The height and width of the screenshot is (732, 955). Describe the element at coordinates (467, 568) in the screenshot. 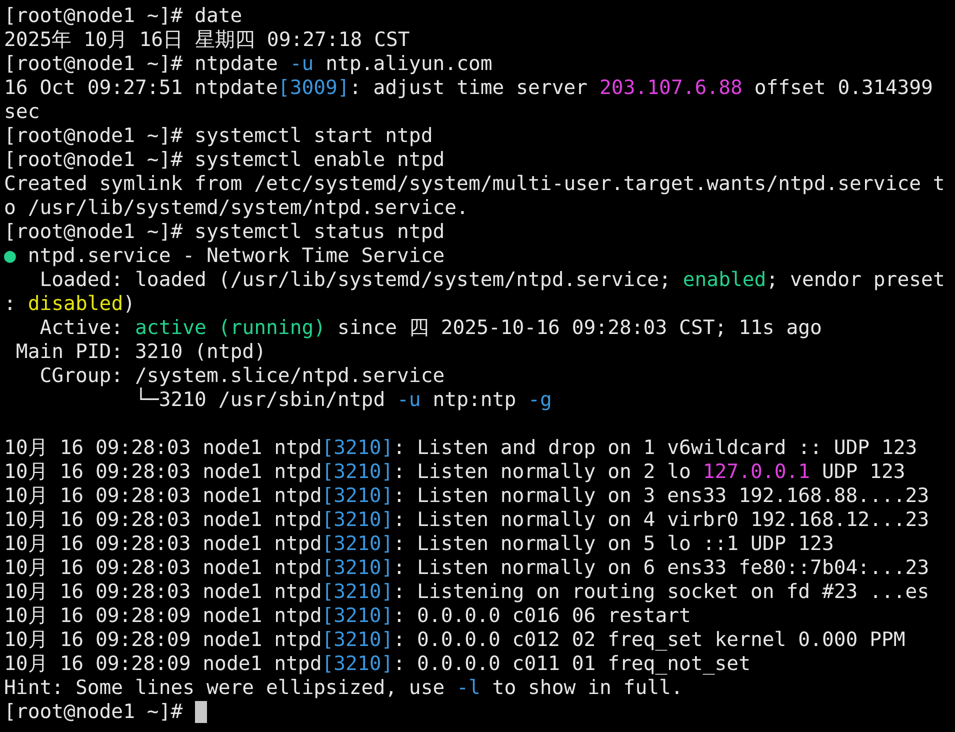

I see `terminal-line: 10月 16 09:28:03 node1 ntpd[3210]: Listen normally on 6 ens33 fe80::7b04:...23` at that location.